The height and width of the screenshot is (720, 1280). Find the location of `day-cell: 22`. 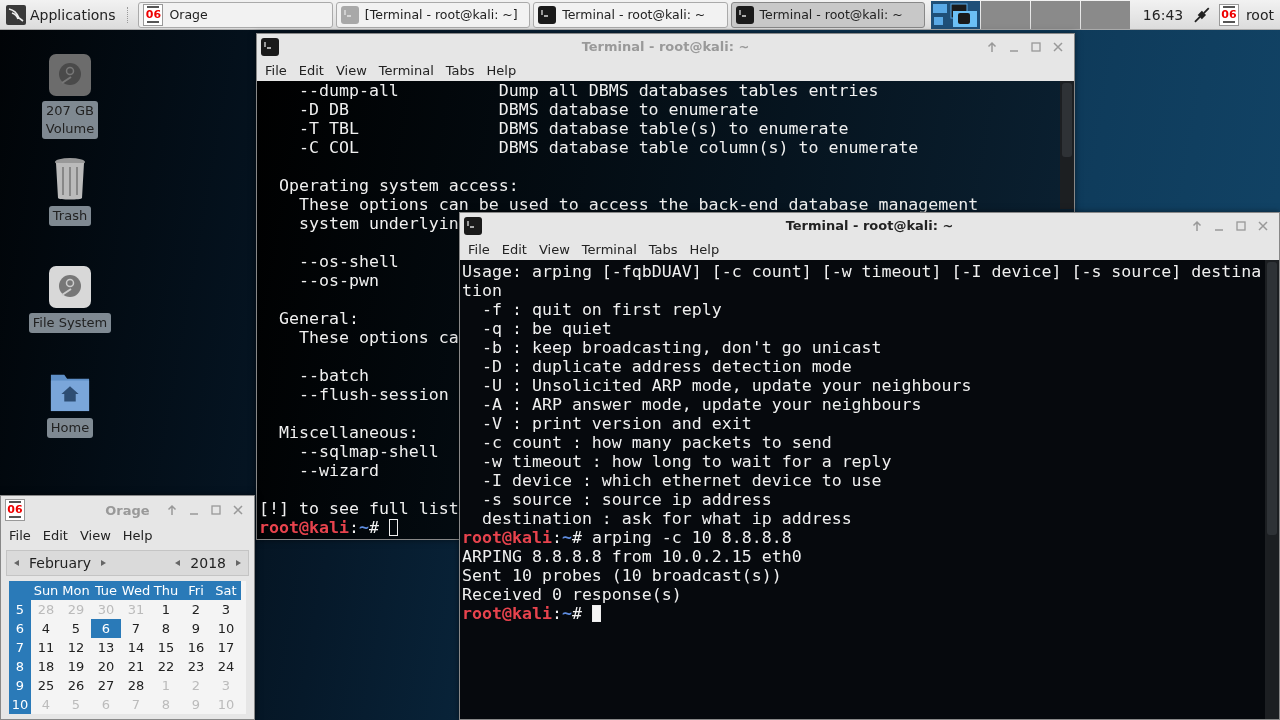

day-cell: 22 is located at coordinates (166, 666).